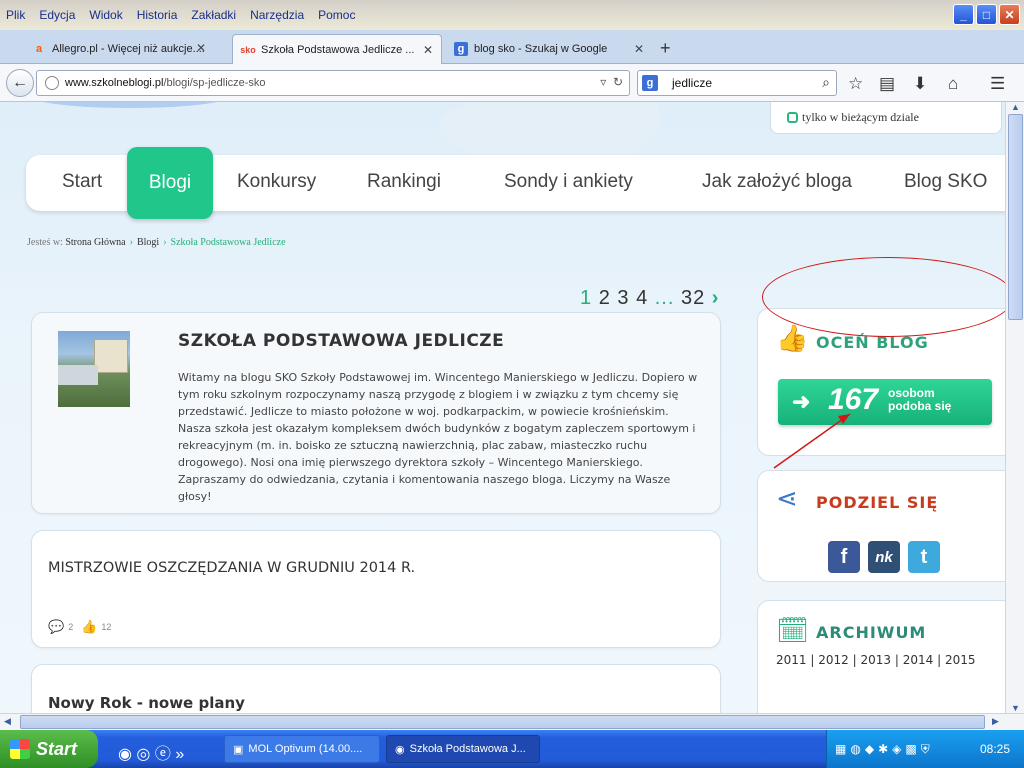  Describe the element at coordinates (248, 49) in the screenshot. I see `sko-icon: sko` at that location.